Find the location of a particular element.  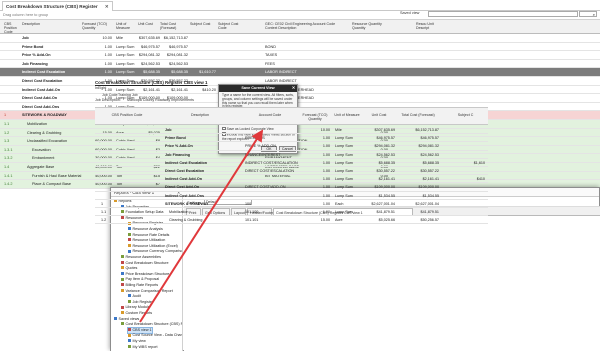

tree-item: Resource Rate Details is located at coordinates (148, 235).